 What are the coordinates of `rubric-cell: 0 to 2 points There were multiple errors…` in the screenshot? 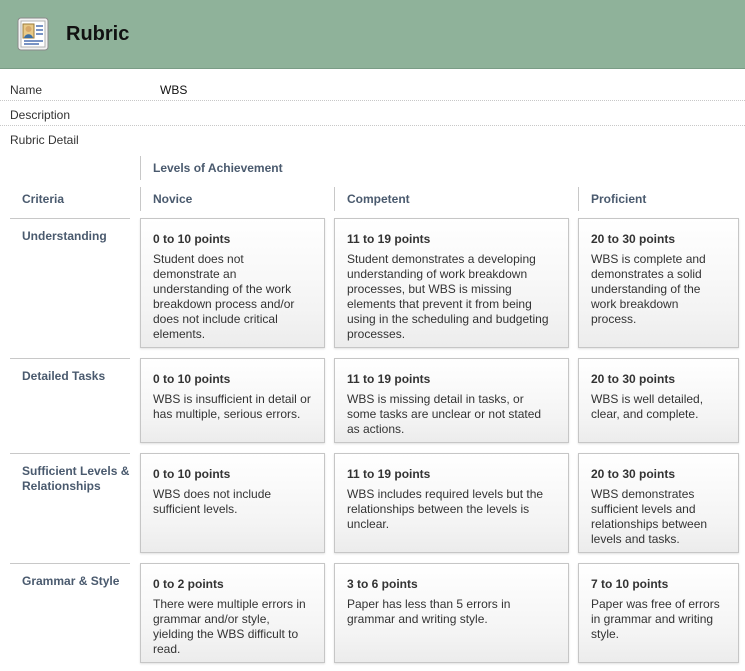 It's located at (232, 613).